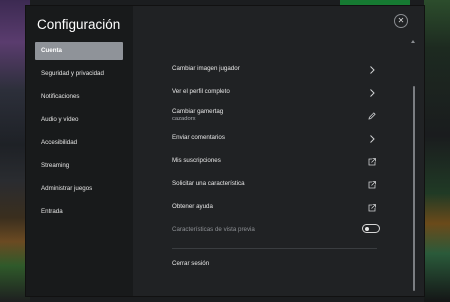  What do you see at coordinates (274, 185) in the screenshot?
I see `request-feature-row: Solicitar una característica` at bounding box center [274, 185].